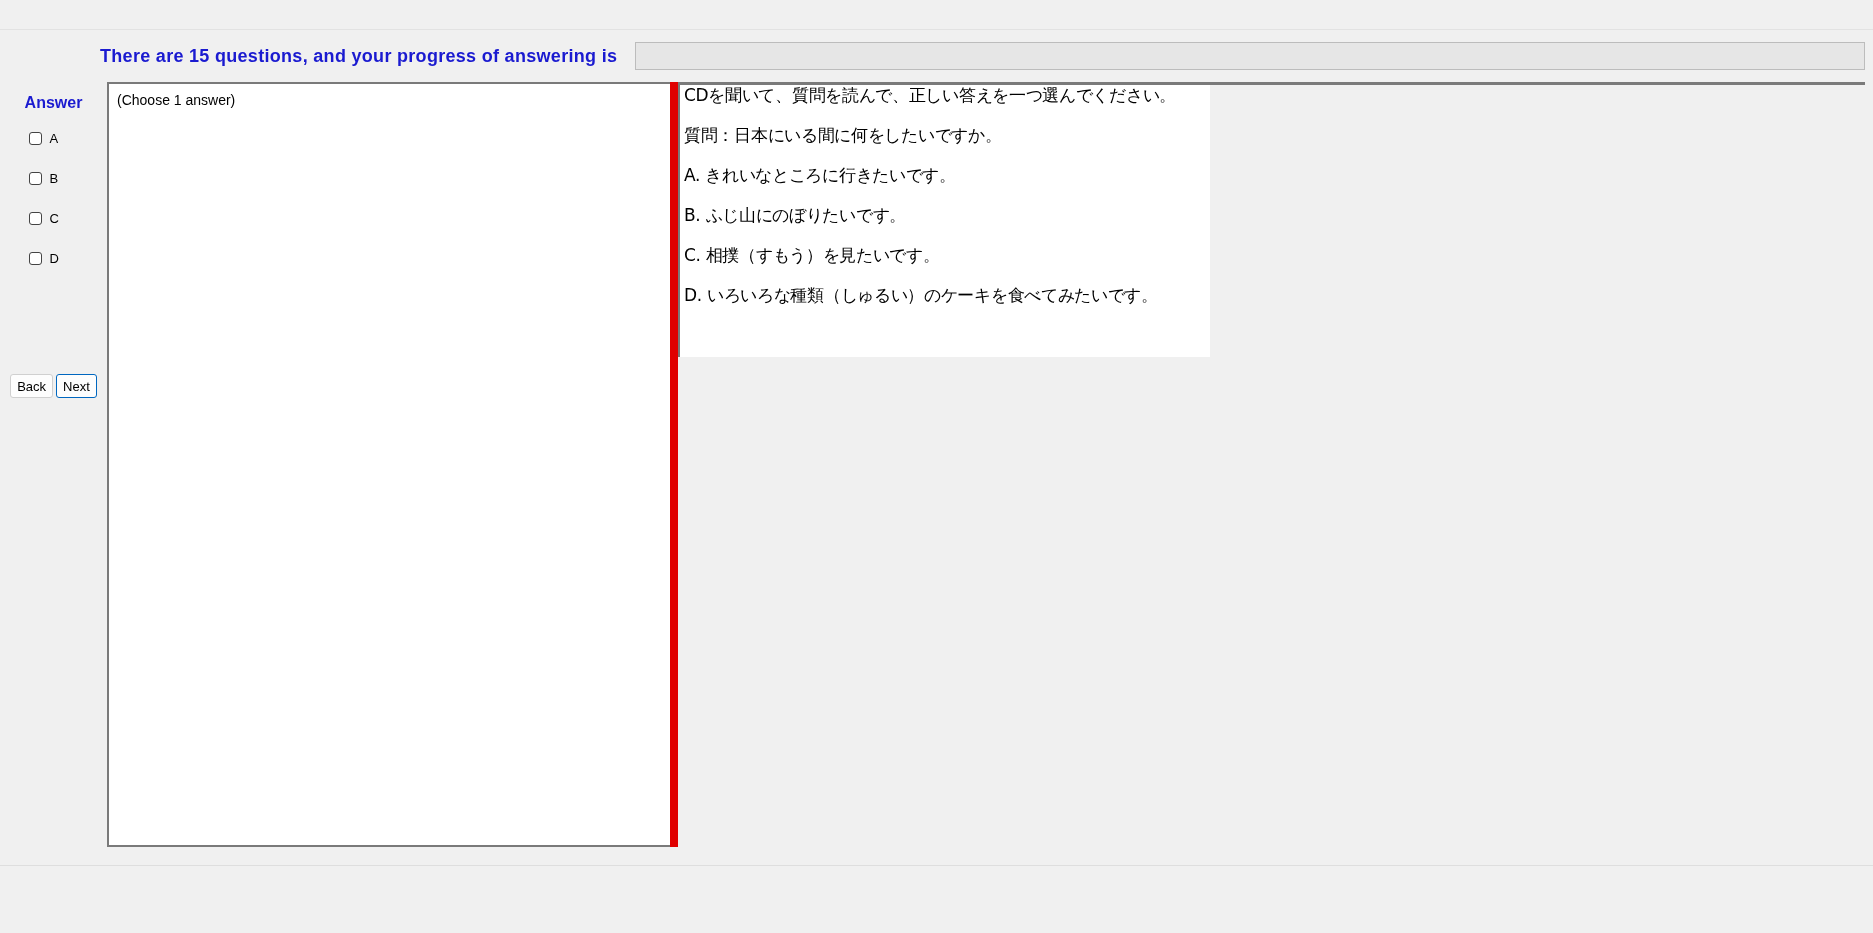 The image size is (1873, 933). Describe the element at coordinates (32, 386) in the screenshot. I see `nav-button: Back` at that location.